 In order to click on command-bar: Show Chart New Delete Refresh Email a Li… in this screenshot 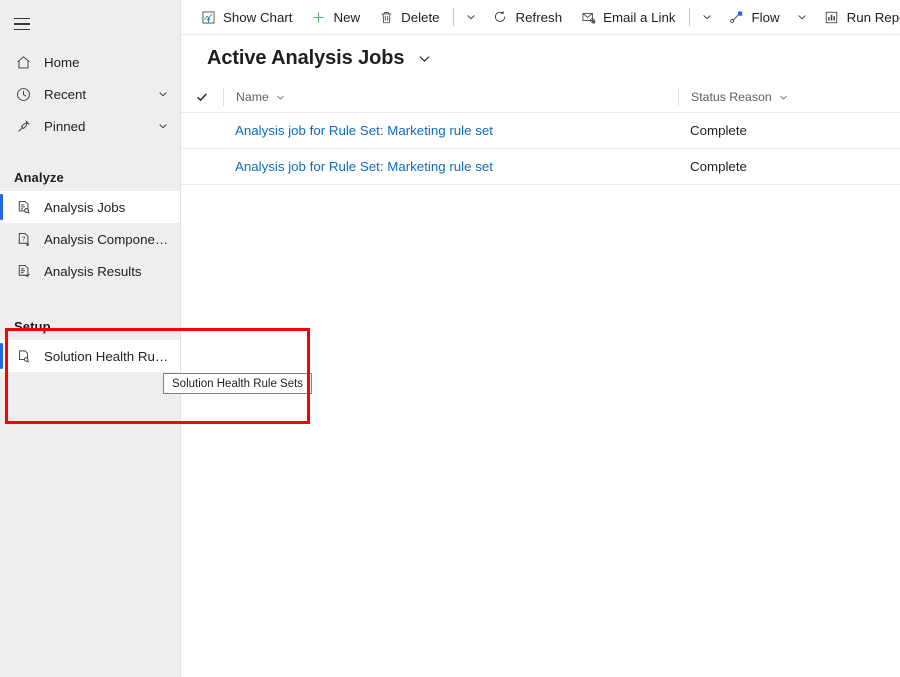, I will do `click(540, 17)`.